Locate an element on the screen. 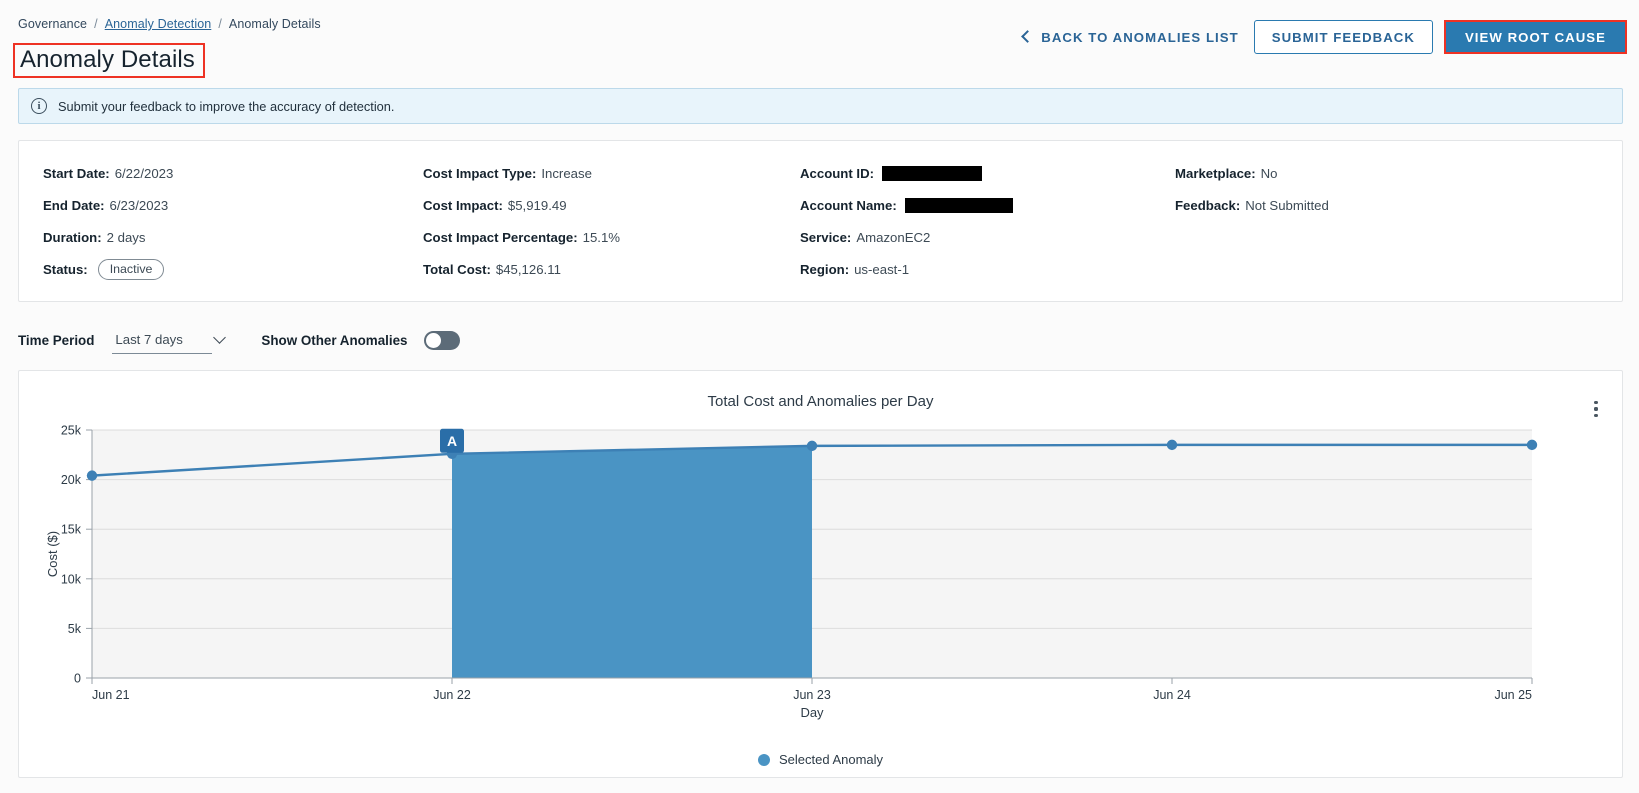  chevron-left-icon is located at coordinates (1028, 36).